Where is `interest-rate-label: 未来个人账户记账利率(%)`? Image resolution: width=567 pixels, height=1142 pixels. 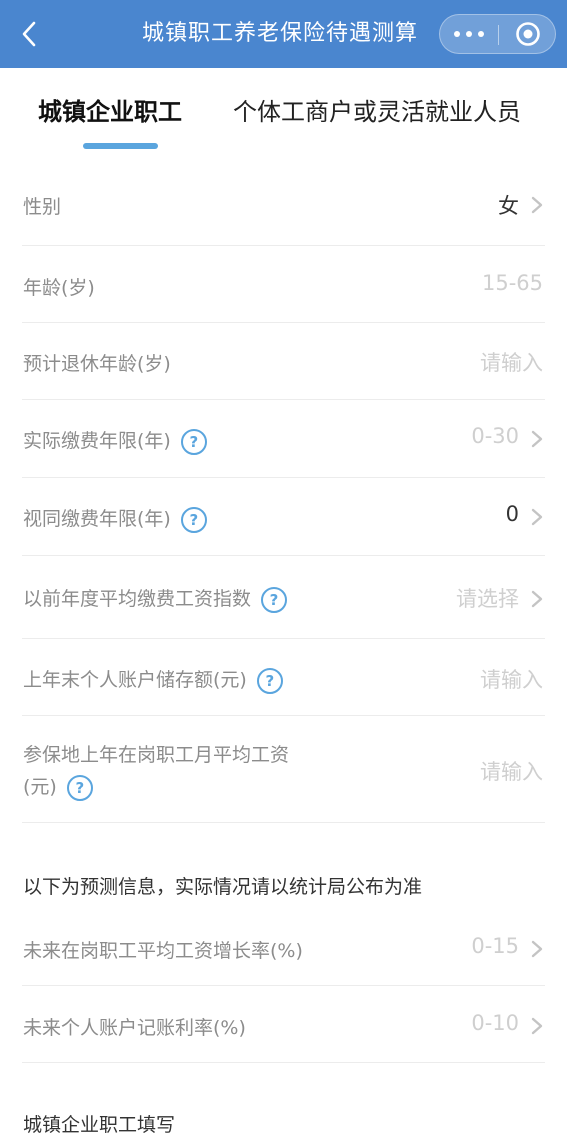 interest-rate-label: 未来个人账户记账利率(%) is located at coordinates (134, 1028).